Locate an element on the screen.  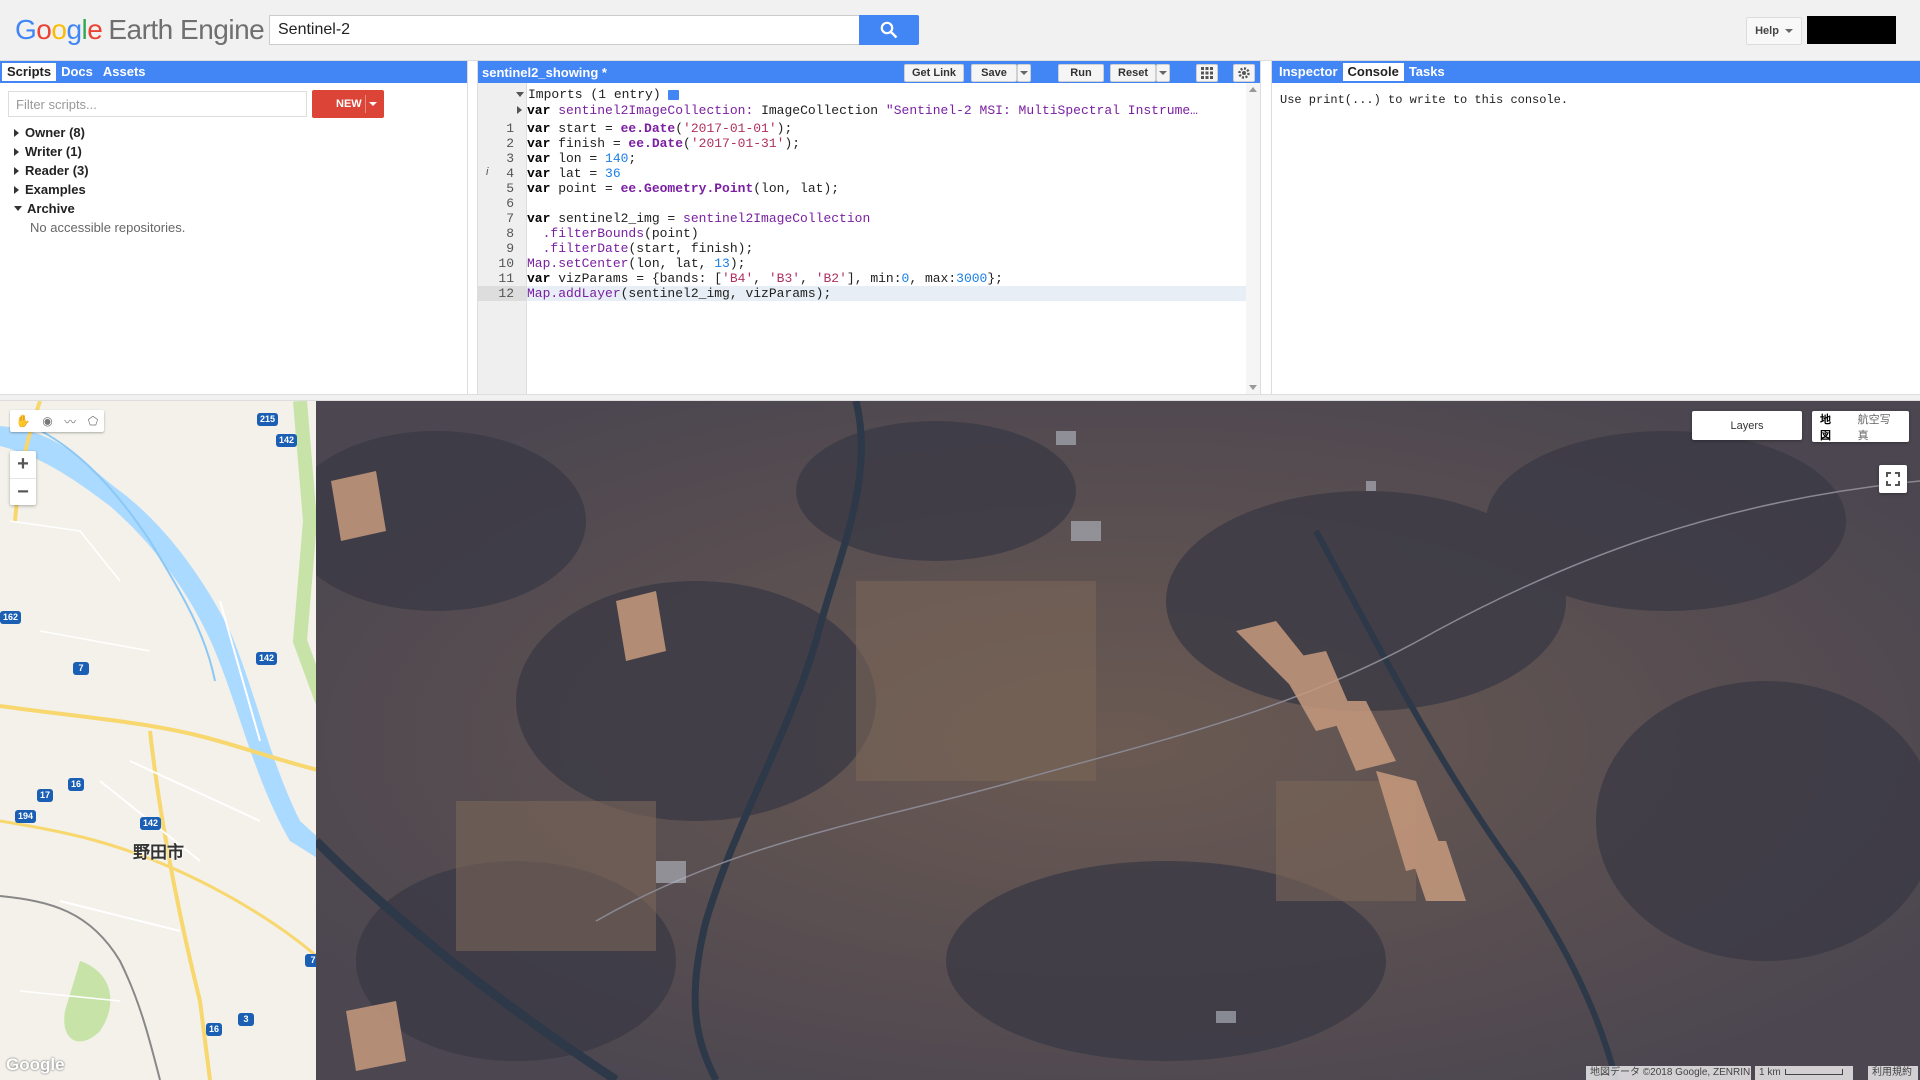
scale-bar: 1 km is located at coordinates (1804, 1073).